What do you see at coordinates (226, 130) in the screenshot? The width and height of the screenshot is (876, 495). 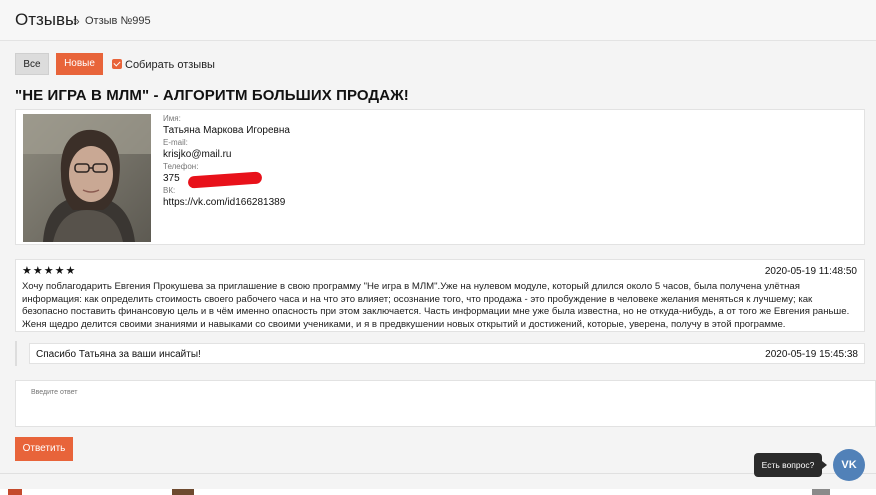 I see `name-value: Татьяна Маркова Игоревна` at bounding box center [226, 130].